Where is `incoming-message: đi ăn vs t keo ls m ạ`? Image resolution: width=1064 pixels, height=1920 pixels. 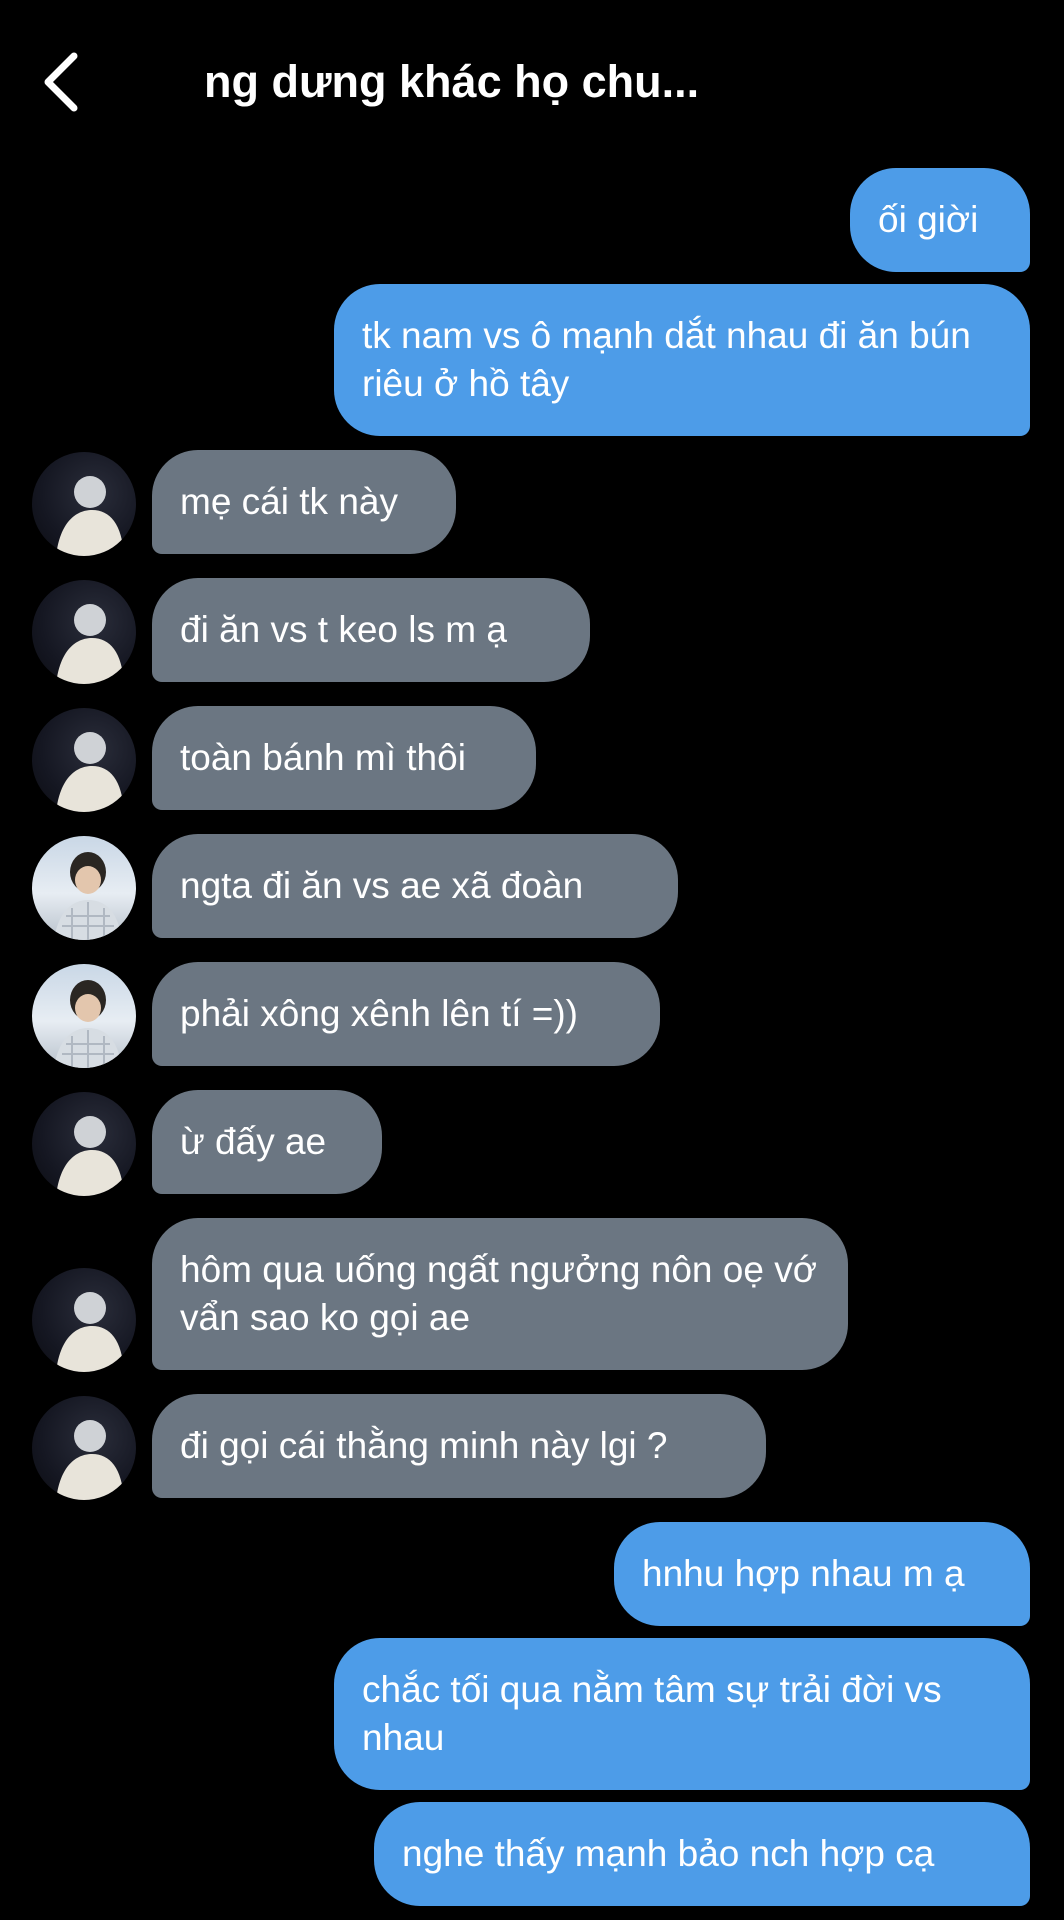 incoming-message: đi ăn vs t keo ls m ạ is located at coordinates (371, 630).